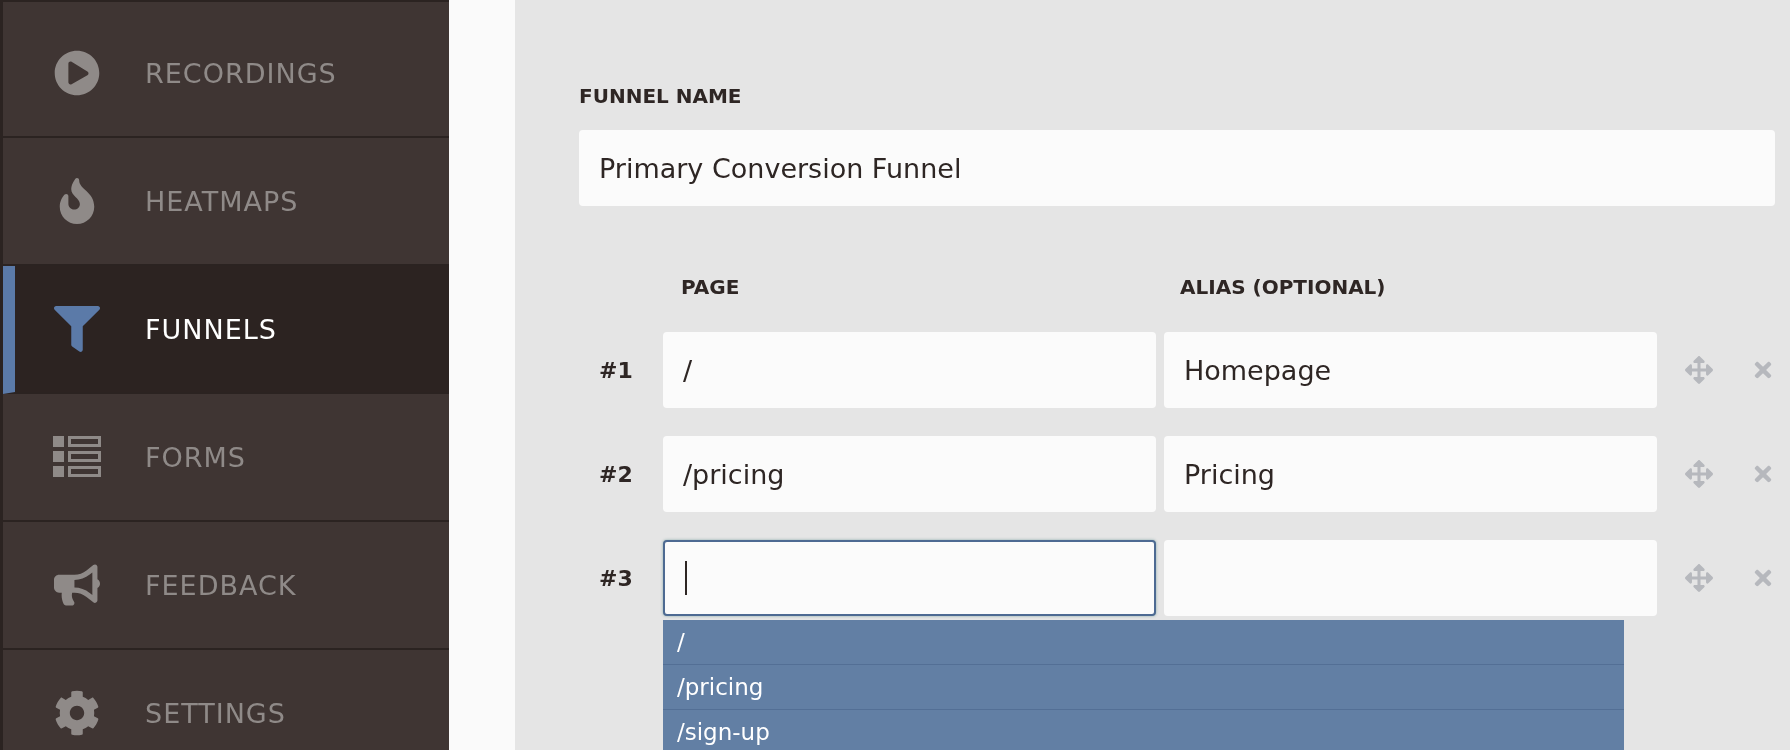 This screenshot has width=1790, height=750. Describe the element at coordinates (77, 73) in the screenshot. I see `play-icon` at that location.